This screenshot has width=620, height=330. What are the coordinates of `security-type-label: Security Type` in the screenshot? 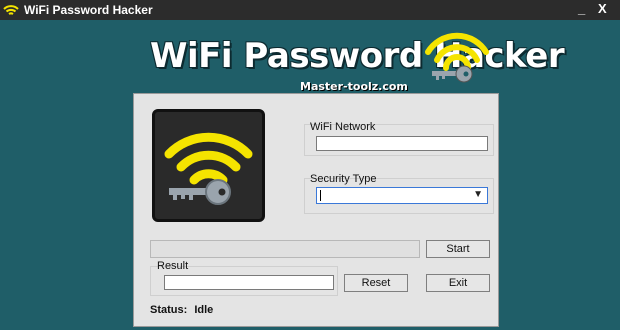 It's located at (343, 179).